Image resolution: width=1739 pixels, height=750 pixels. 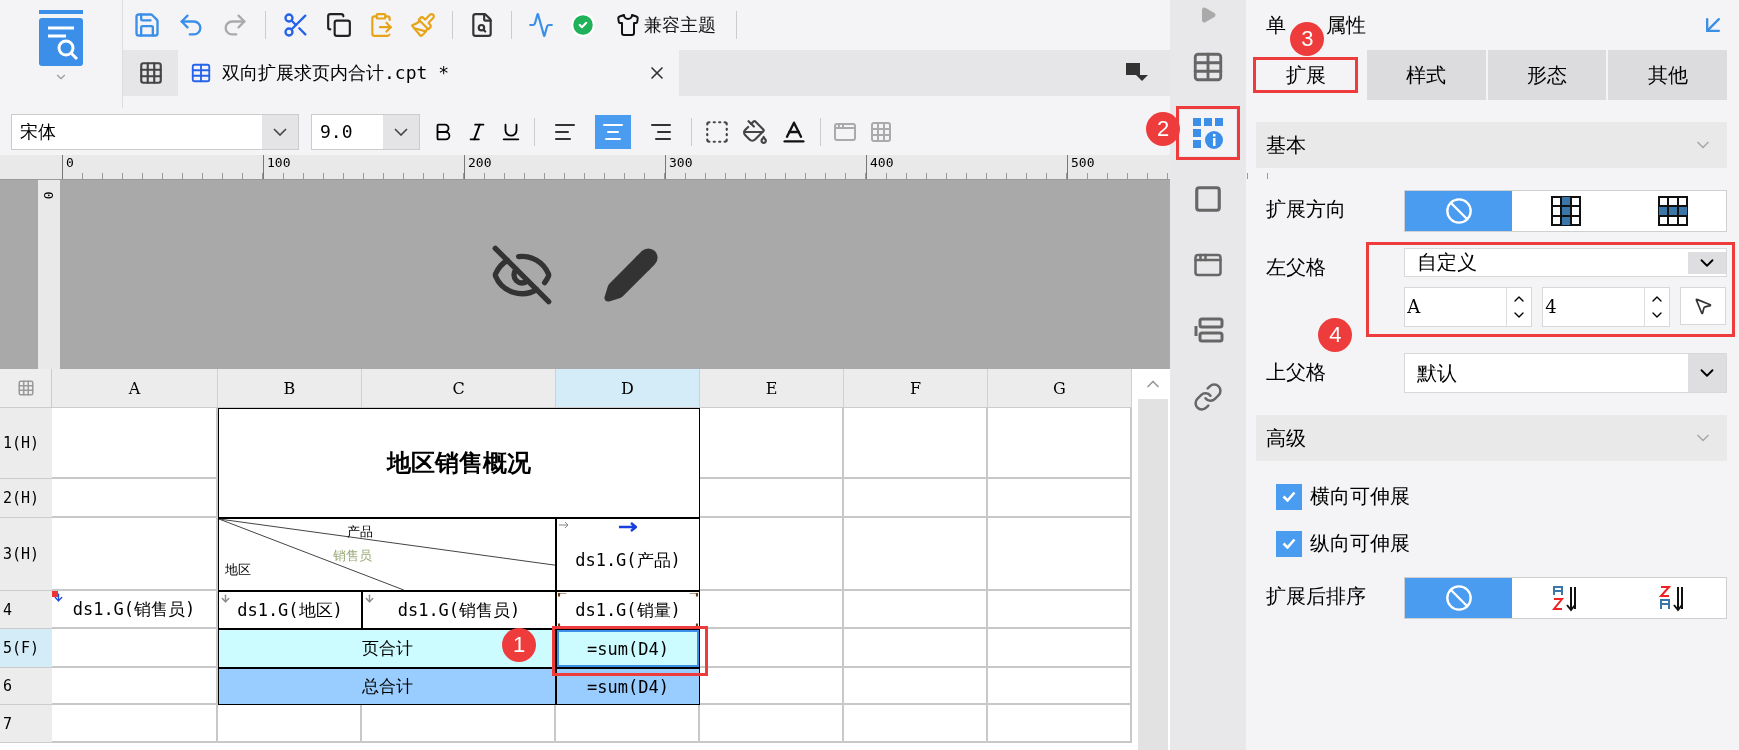 I want to click on font-select: 宋体, so click(x=155, y=131).